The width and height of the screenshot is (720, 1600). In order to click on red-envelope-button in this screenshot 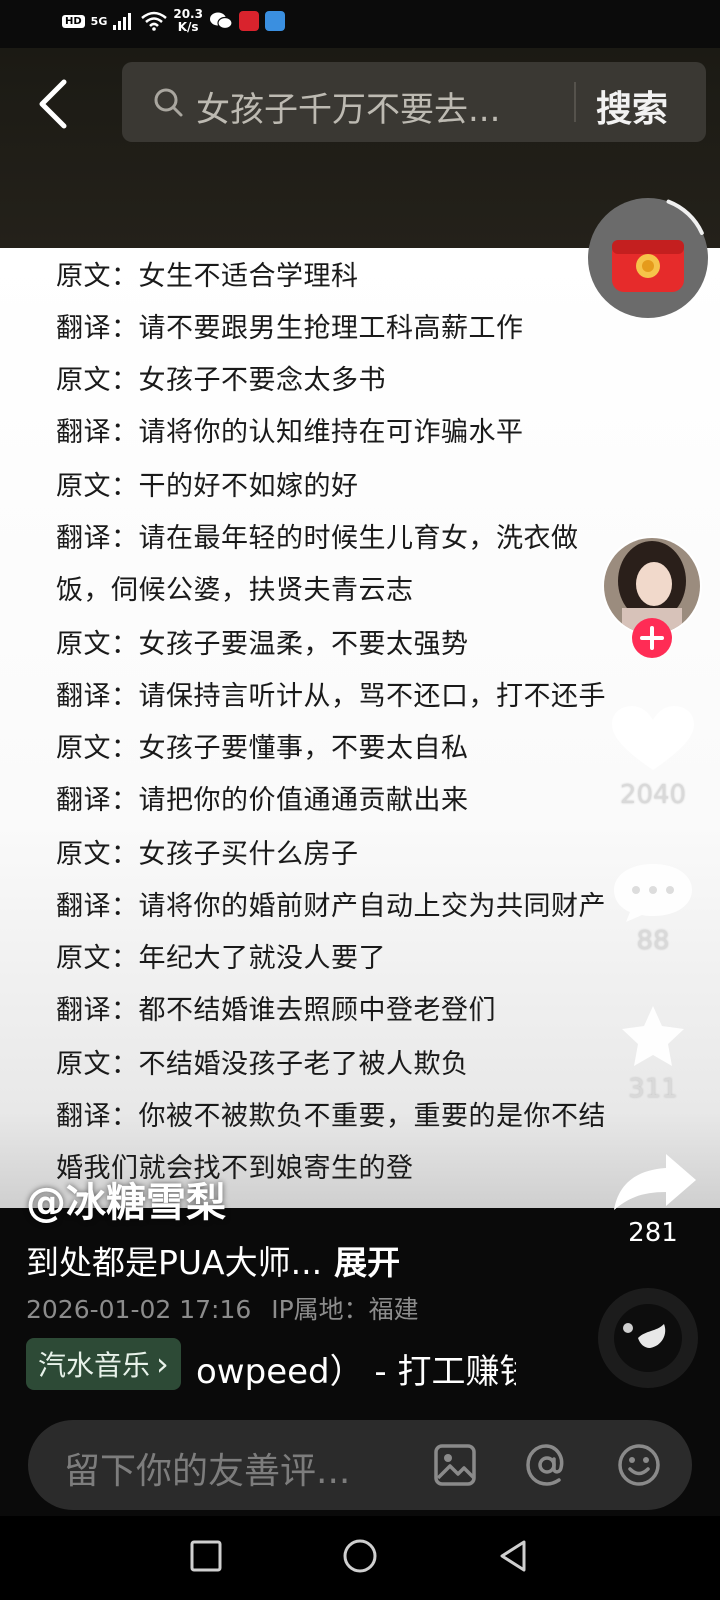, I will do `click(648, 258)`.